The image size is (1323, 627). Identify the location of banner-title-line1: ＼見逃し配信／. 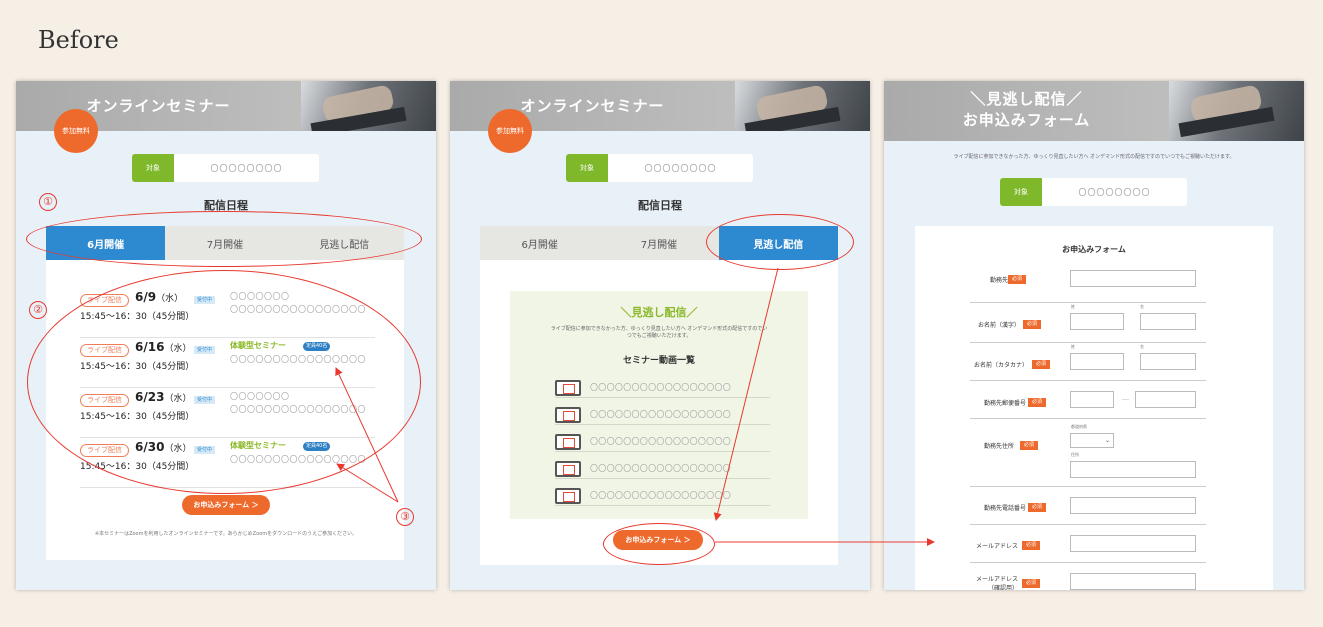
(1026, 99).